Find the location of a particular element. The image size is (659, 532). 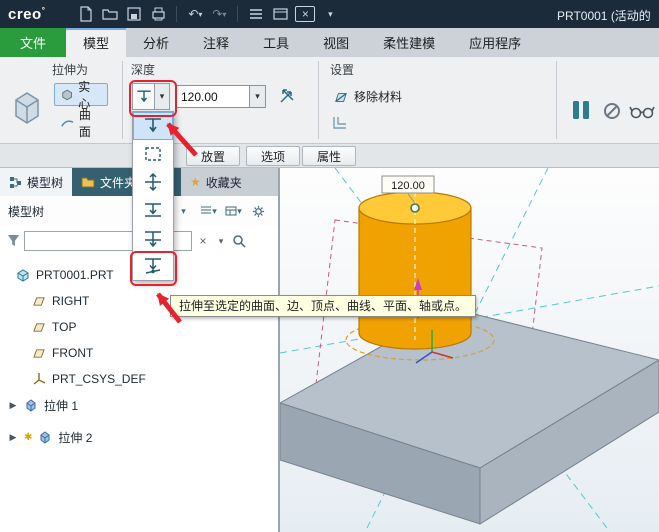

group-label-extrude-as: 拉伸为 is located at coordinates (70, 70).